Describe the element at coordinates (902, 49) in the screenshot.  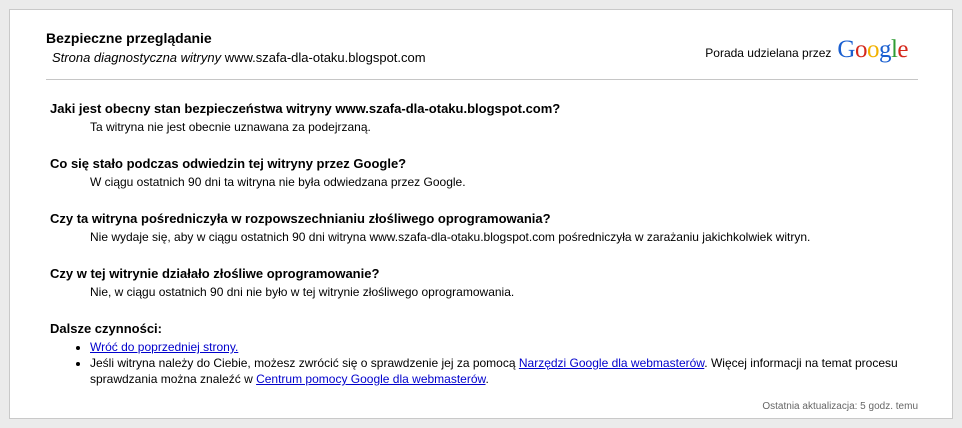
I see `logo-letter: e` at that location.